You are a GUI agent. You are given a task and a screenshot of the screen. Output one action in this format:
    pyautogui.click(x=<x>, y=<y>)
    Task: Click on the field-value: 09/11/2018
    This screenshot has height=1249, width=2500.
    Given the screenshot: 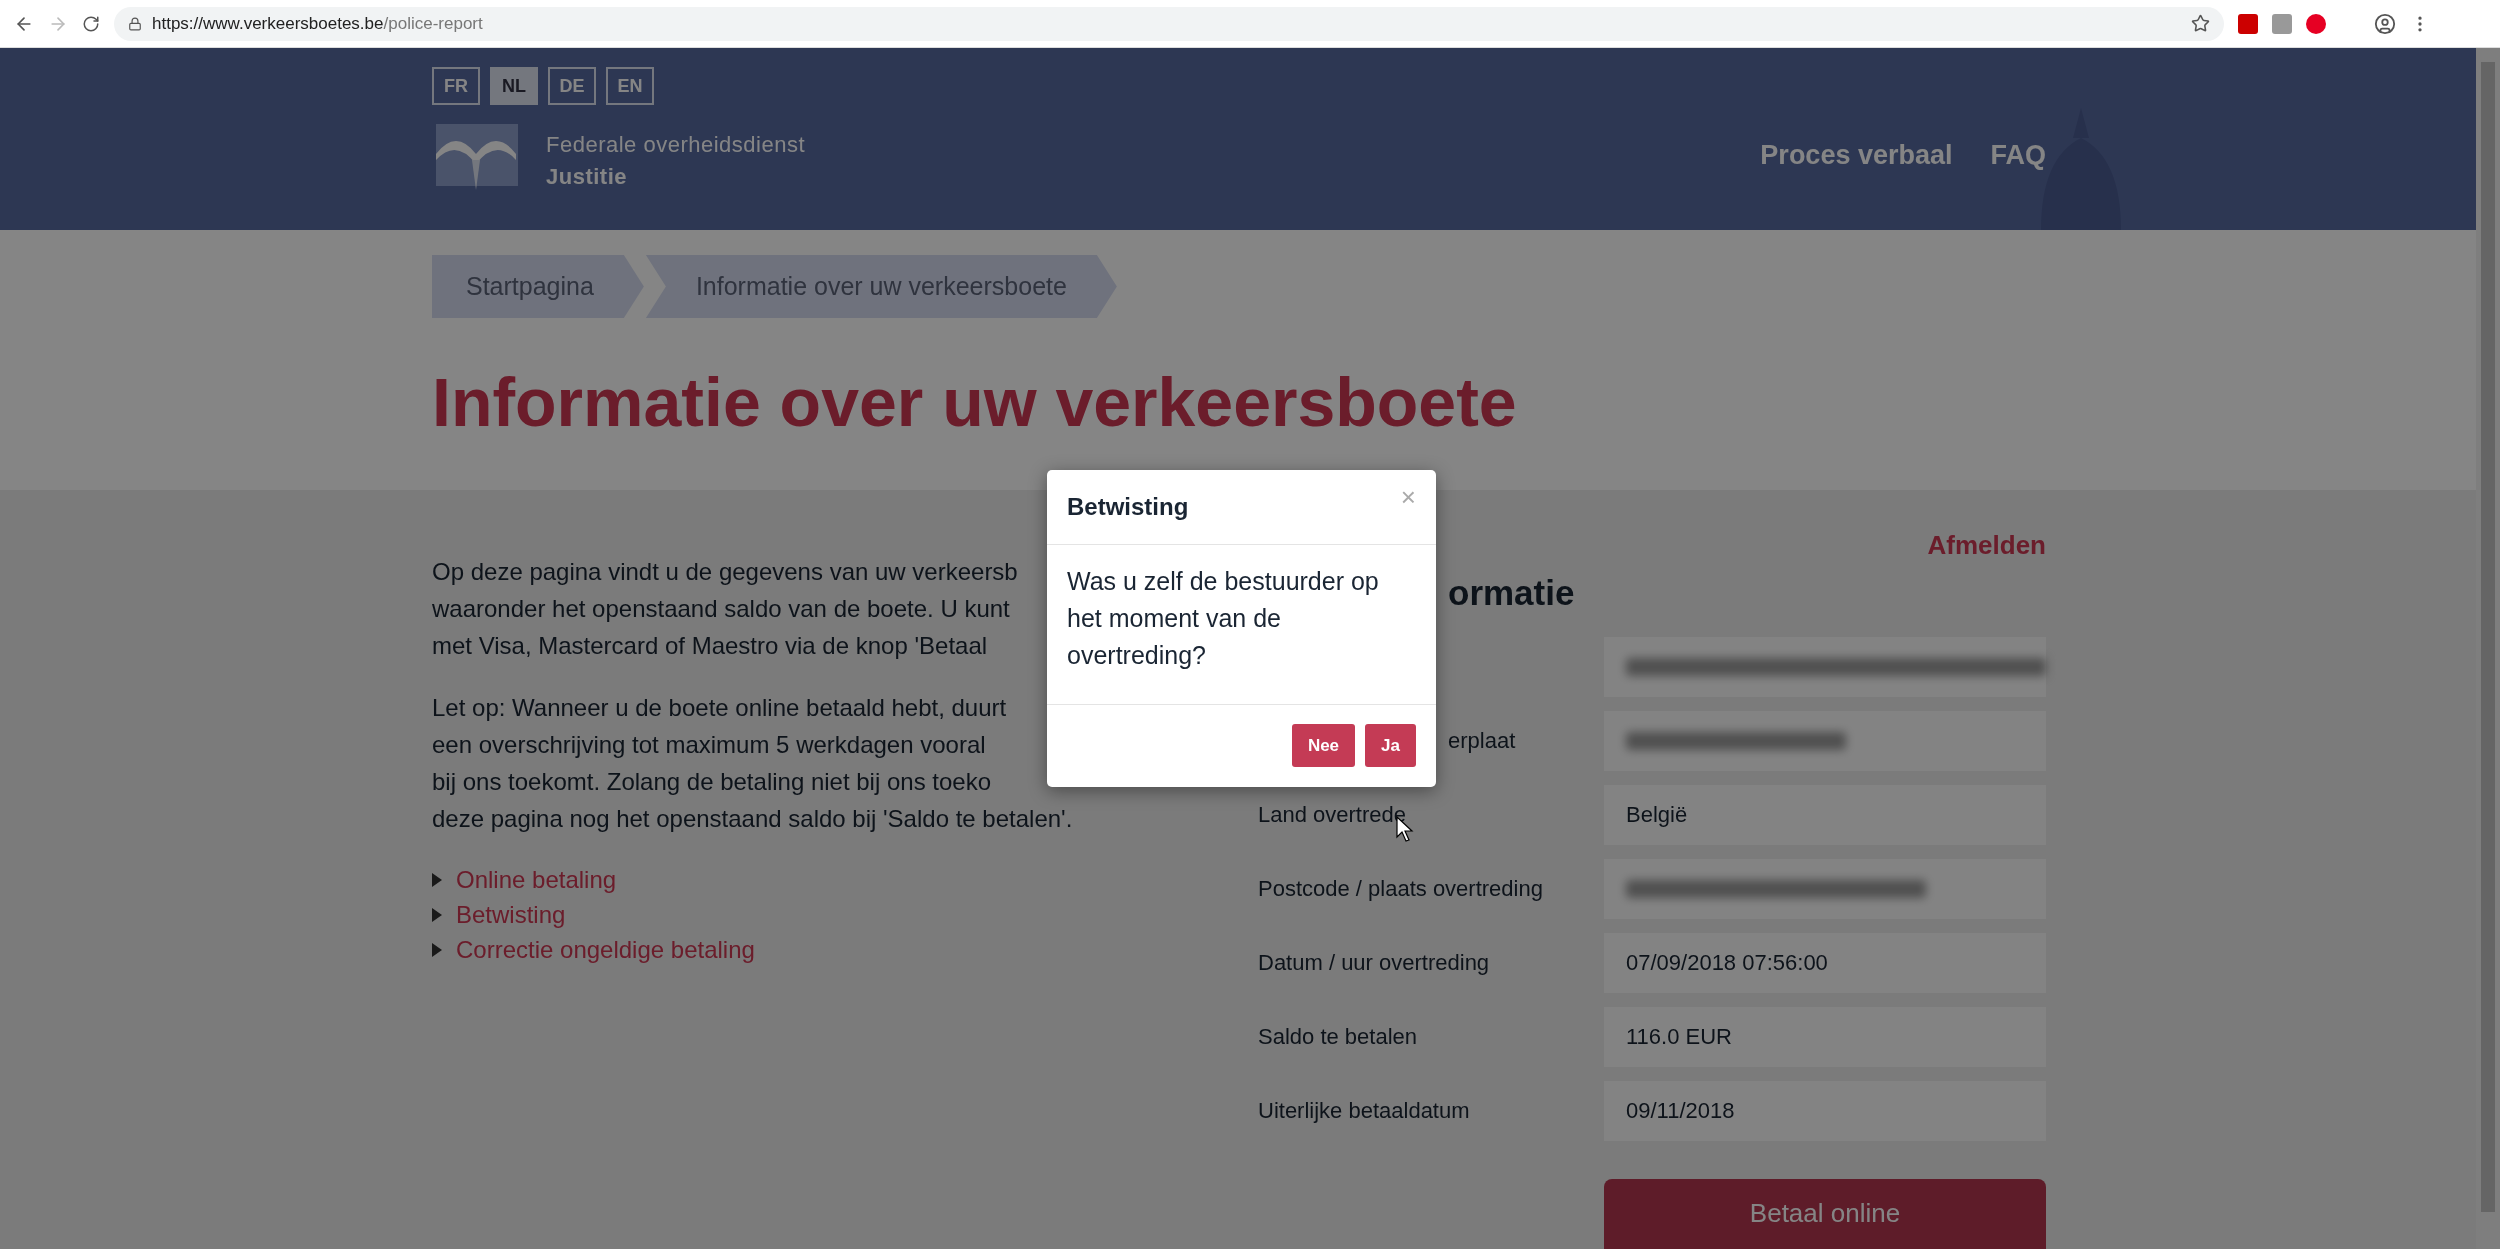 What is the action you would take?
    pyautogui.click(x=1825, y=1111)
    